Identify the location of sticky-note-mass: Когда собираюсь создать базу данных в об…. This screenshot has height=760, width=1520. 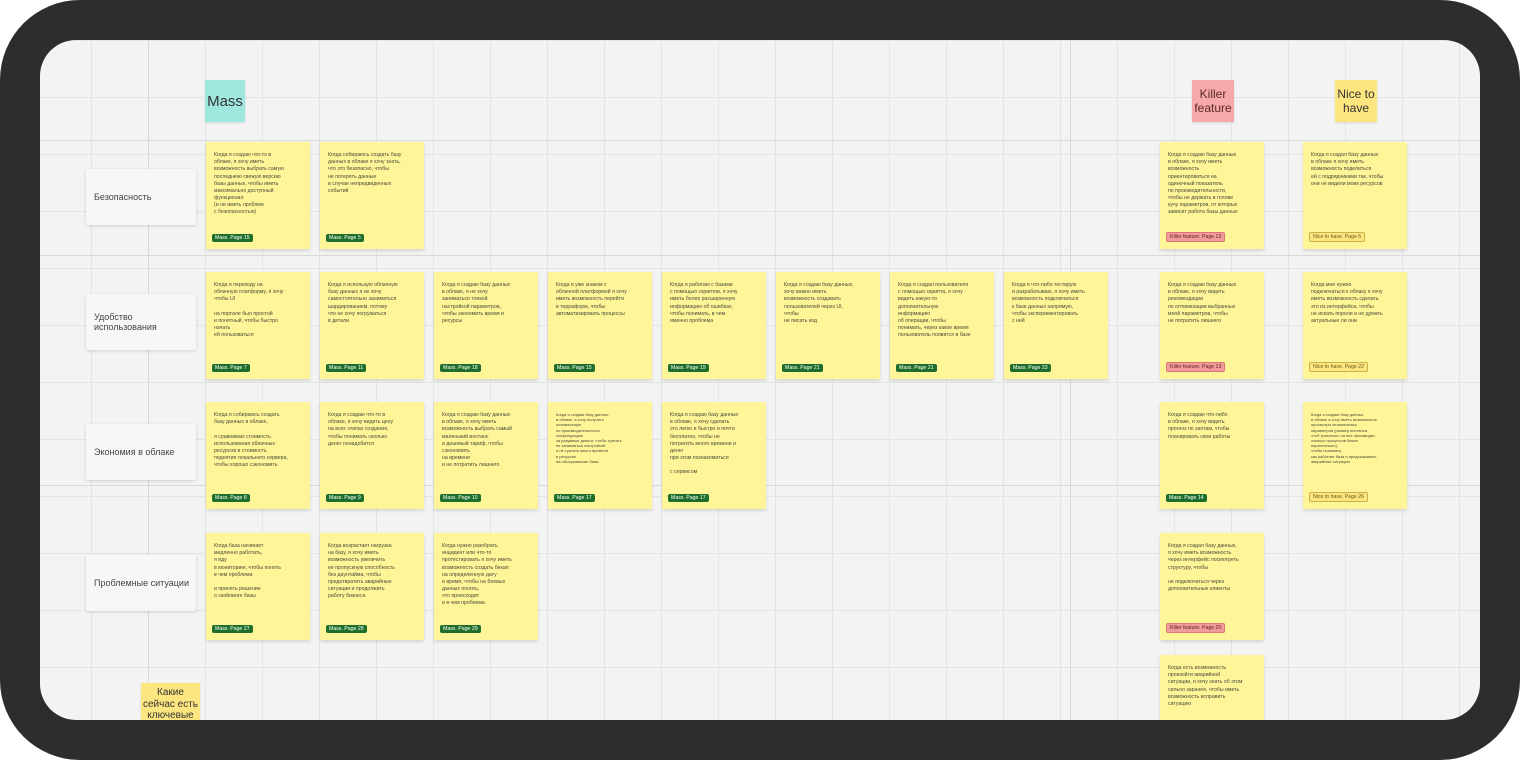
(372, 195).